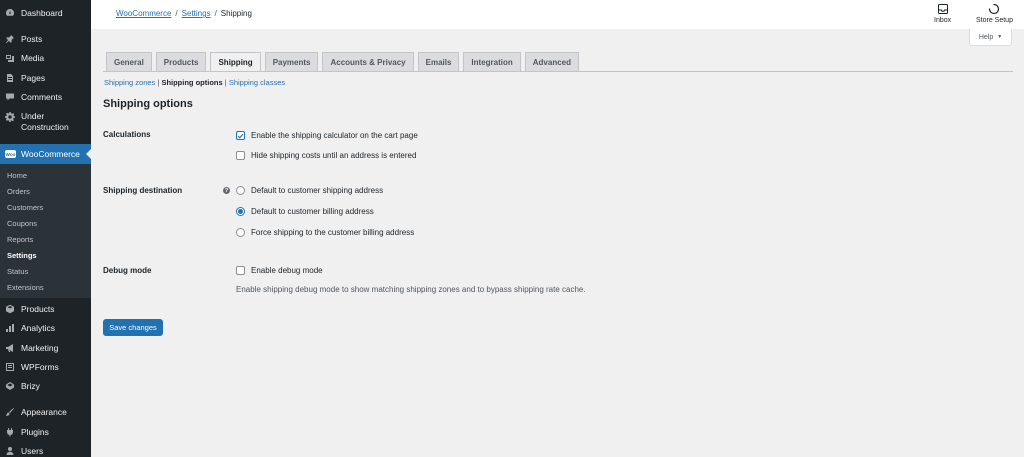  Describe the element at coordinates (943, 20) in the screenshot. I see `inbox-label: Inbox` at that location.